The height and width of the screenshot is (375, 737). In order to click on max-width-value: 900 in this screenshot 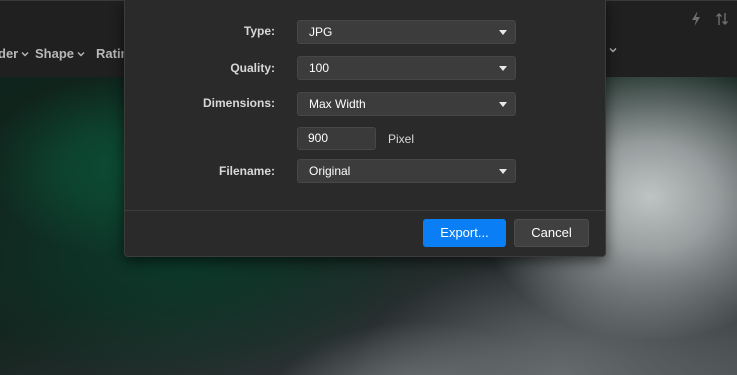, I will do `click(318, 138)`.